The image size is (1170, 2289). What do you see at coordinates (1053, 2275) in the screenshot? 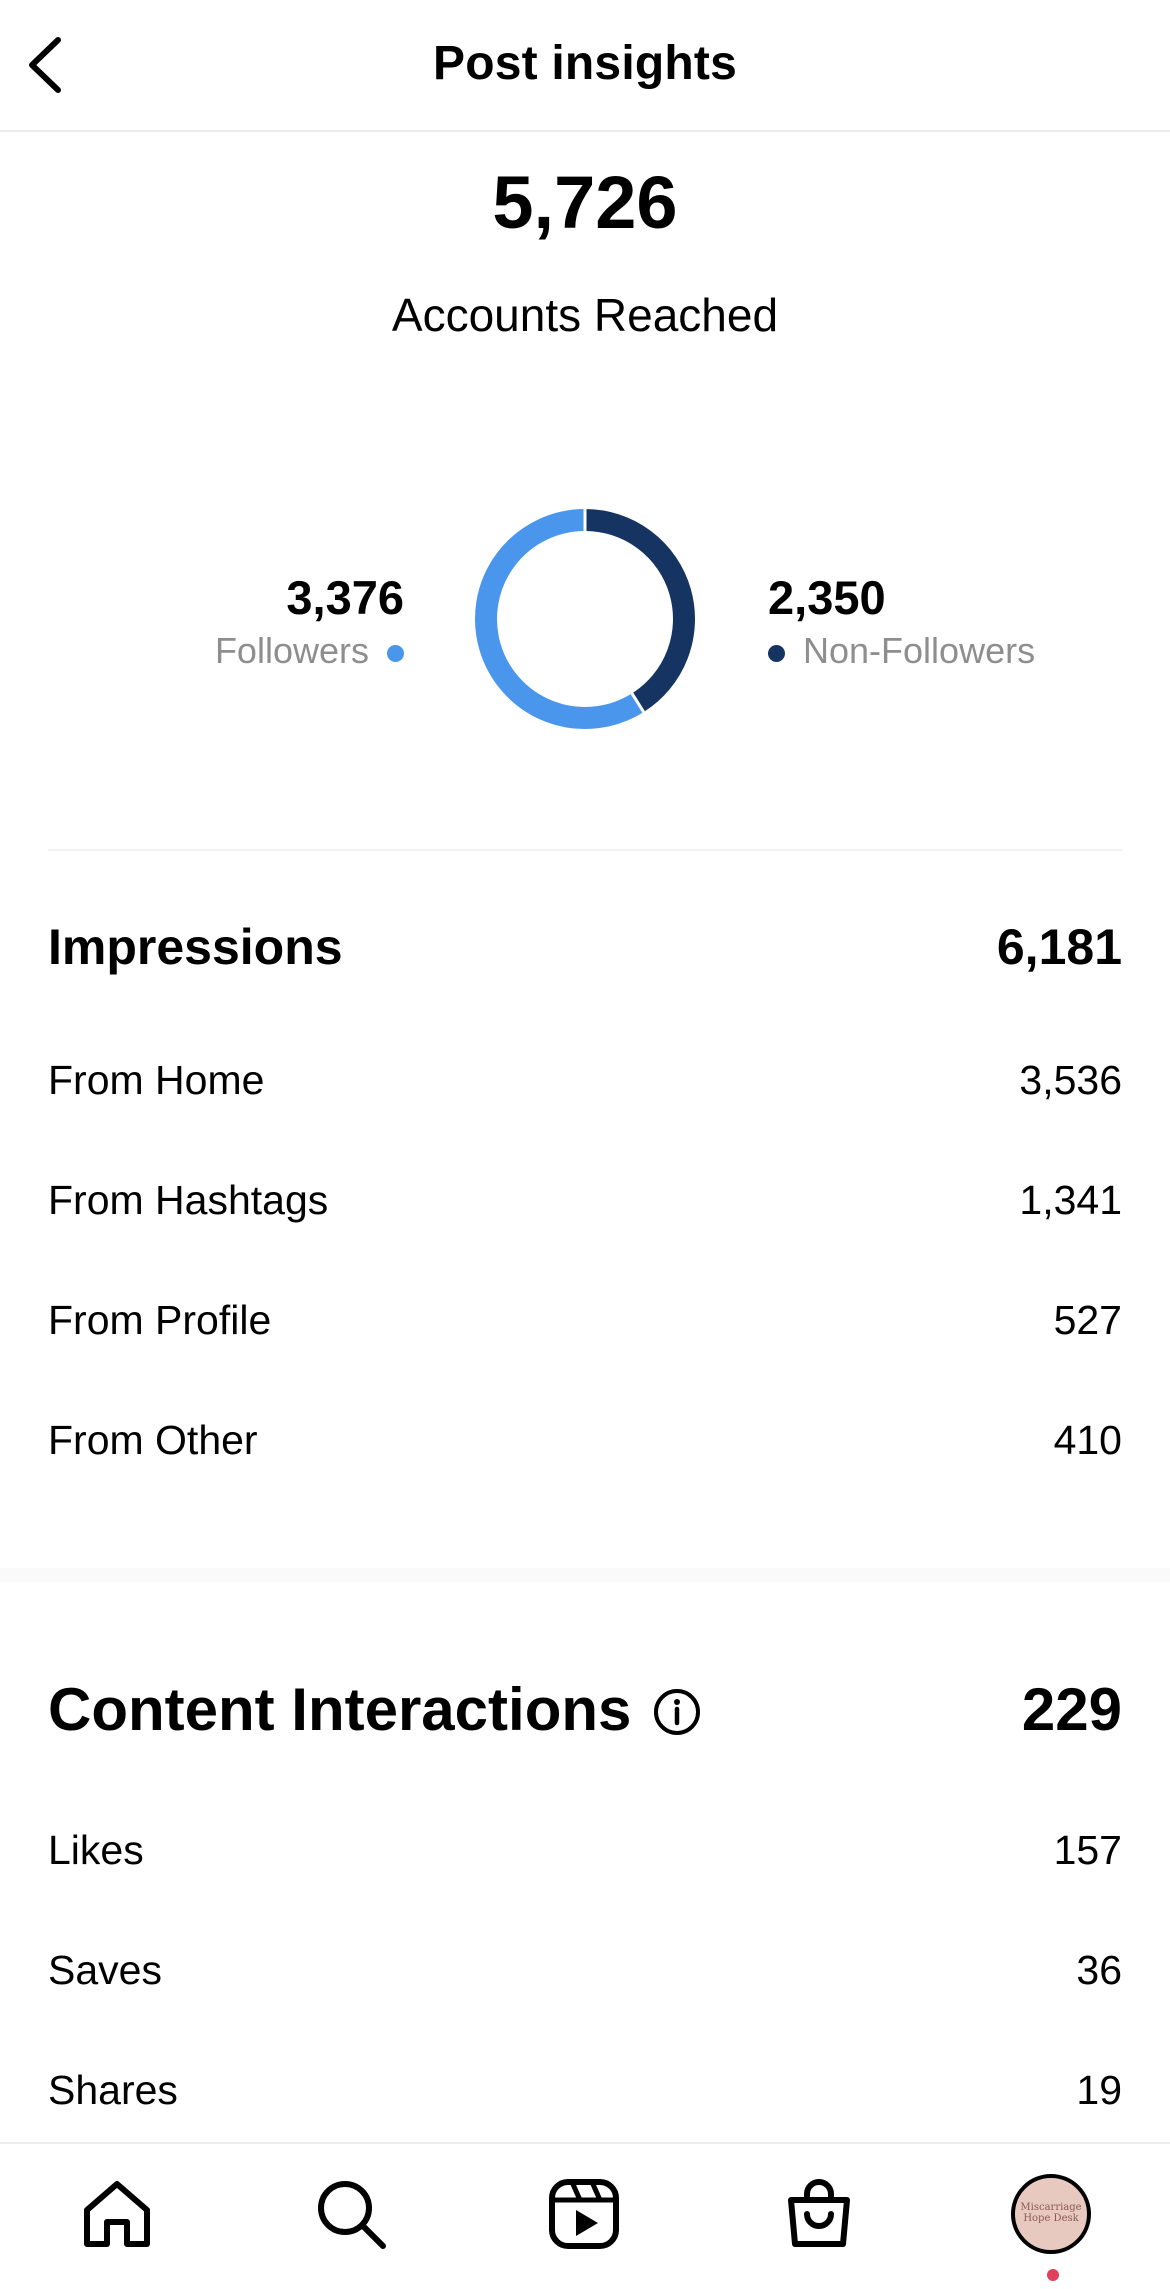
I see `notification-dot` at bounding box center [1053, 2275].